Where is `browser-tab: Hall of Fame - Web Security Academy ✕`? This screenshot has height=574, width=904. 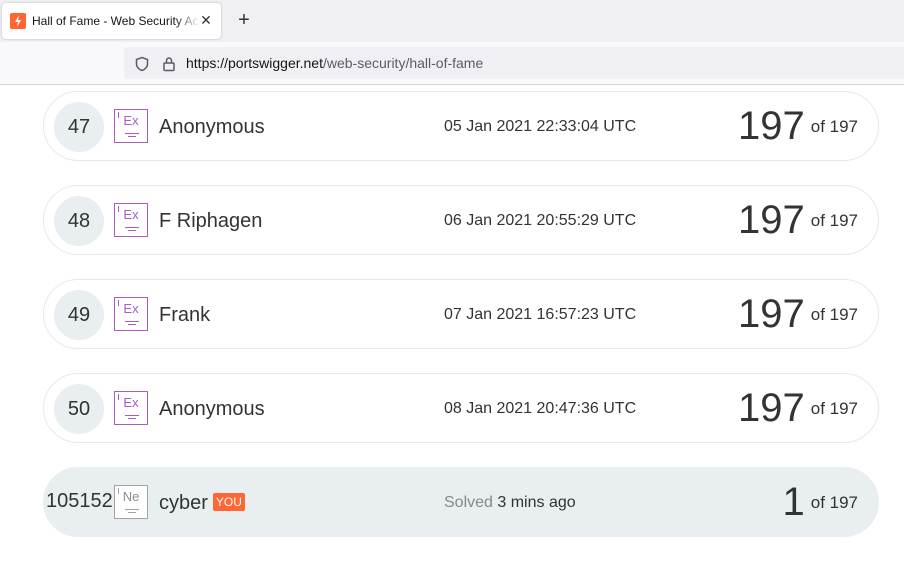 browser-tab: Hall of Fame - Web Security Academy ✕ is located at coordinates (111, 21).